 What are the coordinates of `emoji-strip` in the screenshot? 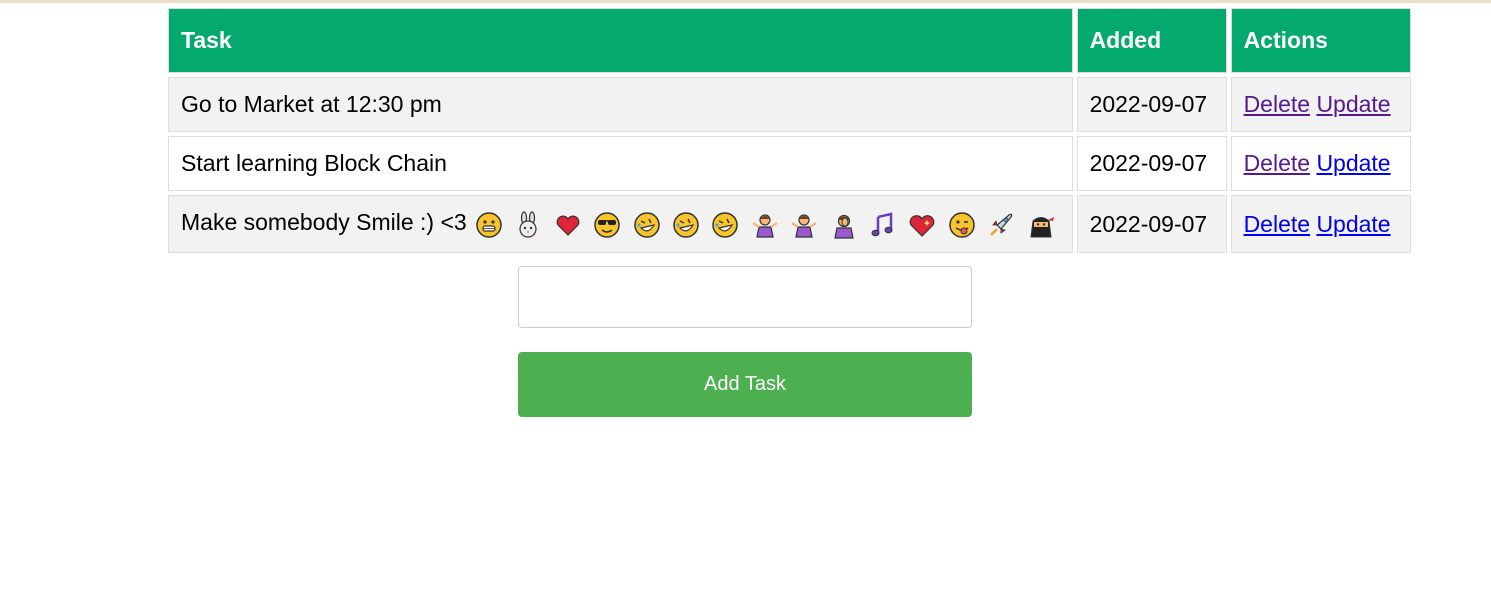 It's located at (767, 224).